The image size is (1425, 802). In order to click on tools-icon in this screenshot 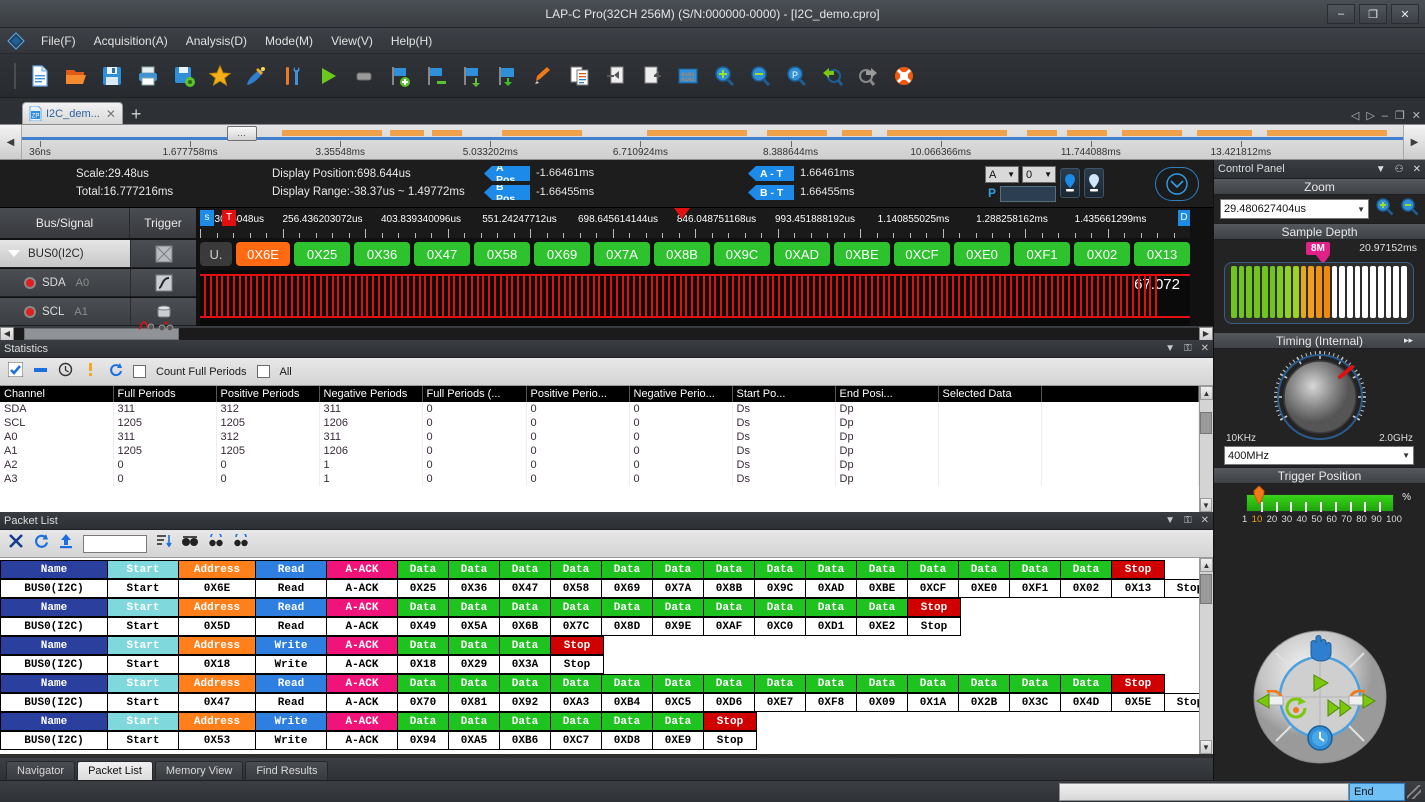, I will do `click(292, 76)`.